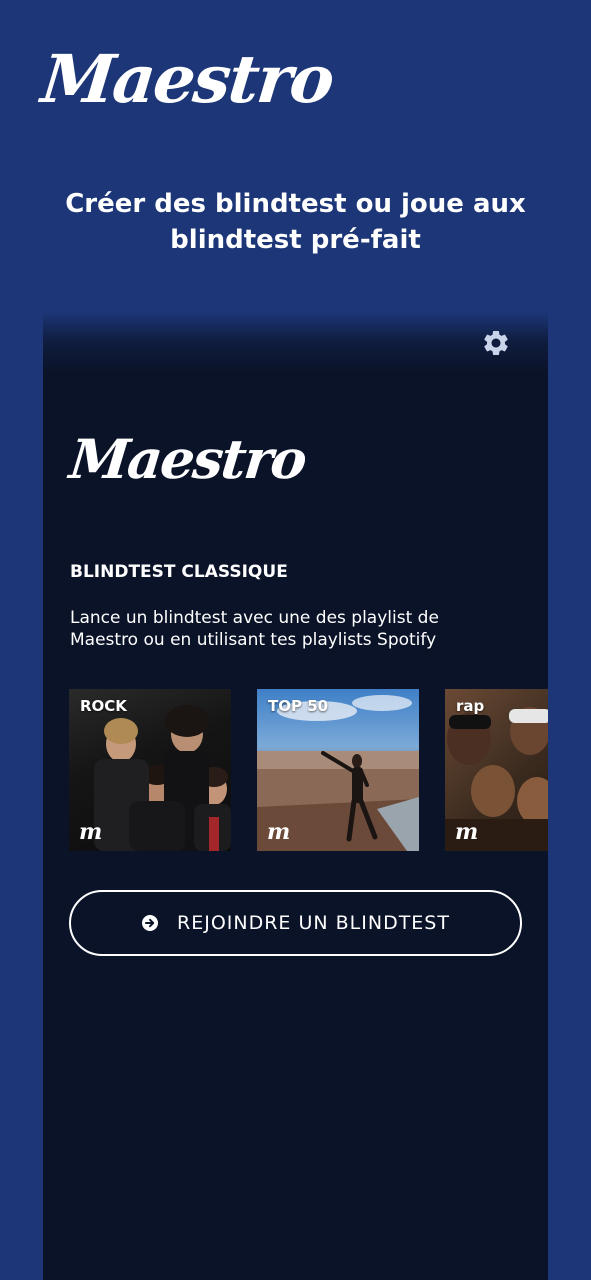  Describe the element at coordinates (150, 923) in the screenshot. I see `arrow-circle-right-icon` at that location.